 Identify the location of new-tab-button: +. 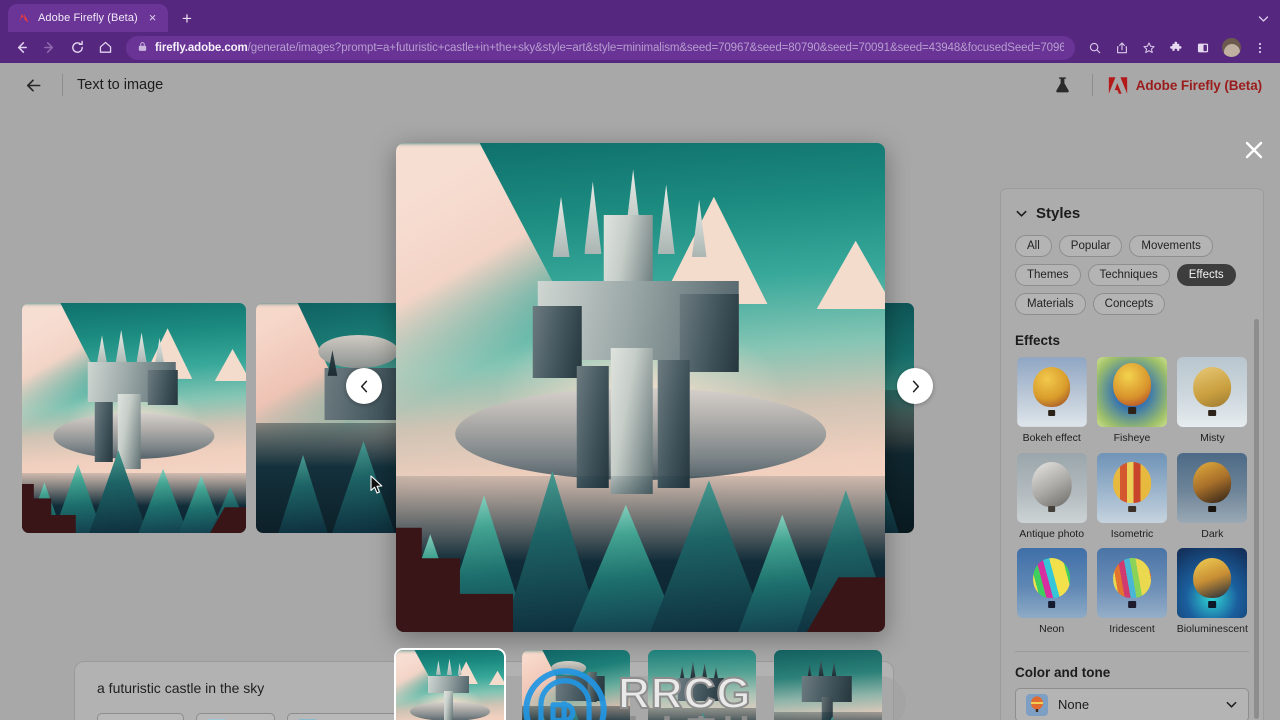
(187, 19).